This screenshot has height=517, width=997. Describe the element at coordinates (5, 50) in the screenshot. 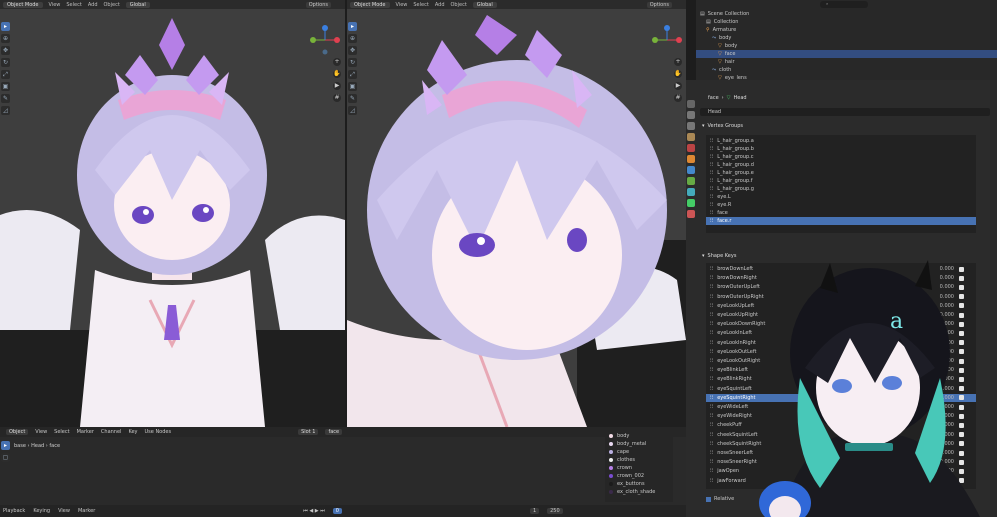

I see `move-tool-icon: ✥` at that location.